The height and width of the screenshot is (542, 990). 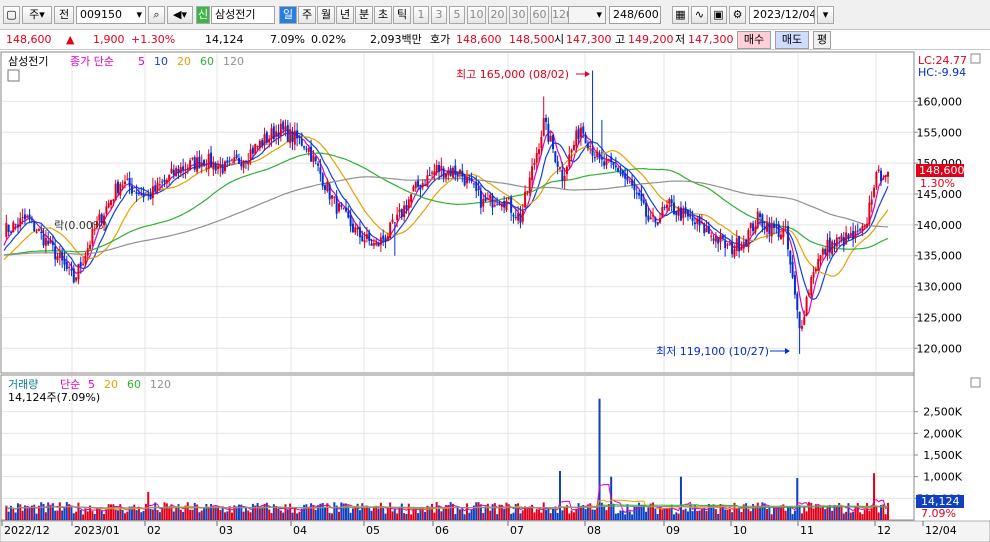 I want to click on period-tab-4: 년, so click(x=345, y=15).